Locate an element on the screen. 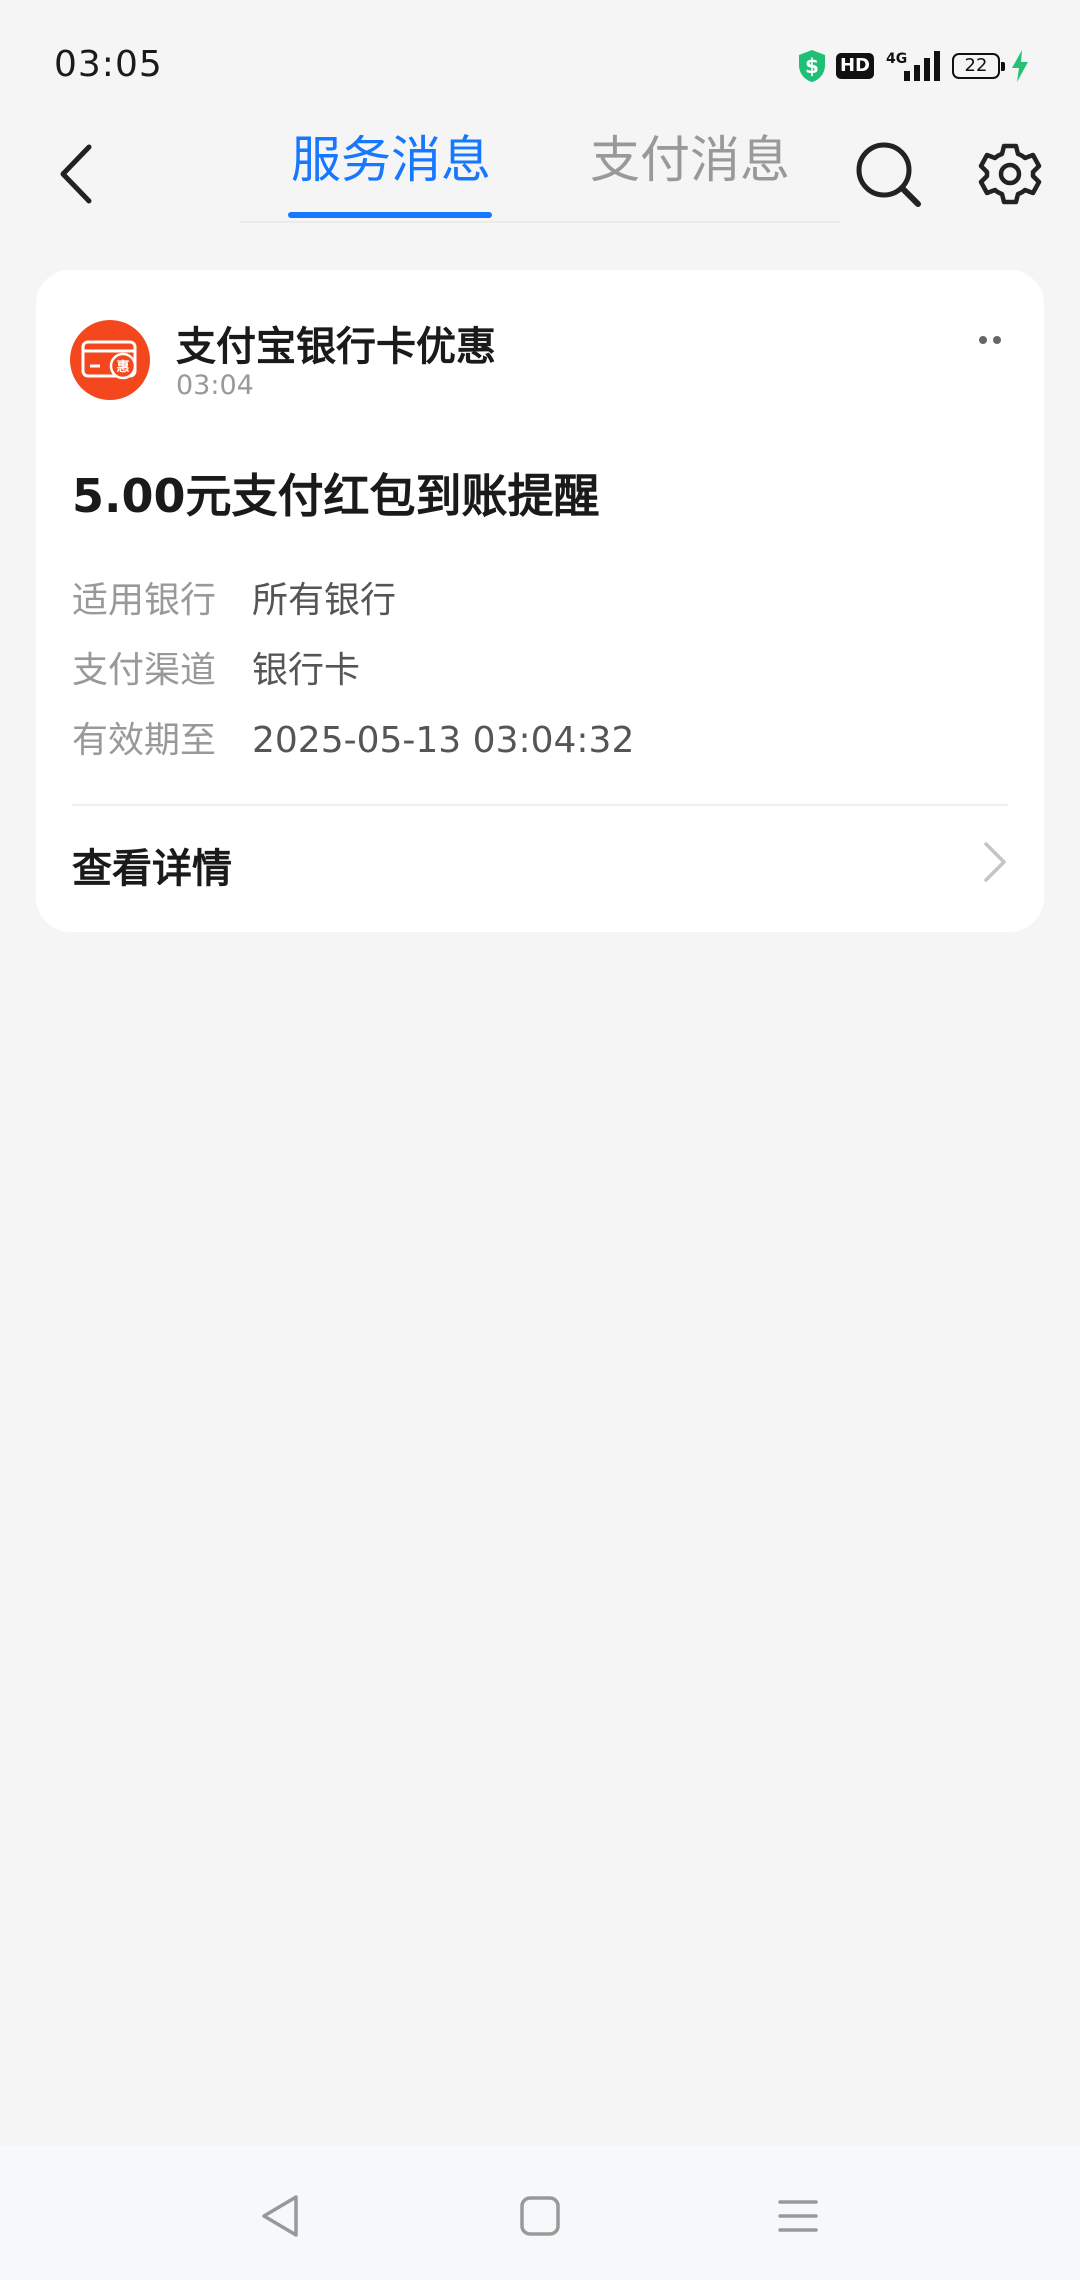 The height and width of the screenshot is (2280, 1080). search-icon is located at coordinates (888, 174).